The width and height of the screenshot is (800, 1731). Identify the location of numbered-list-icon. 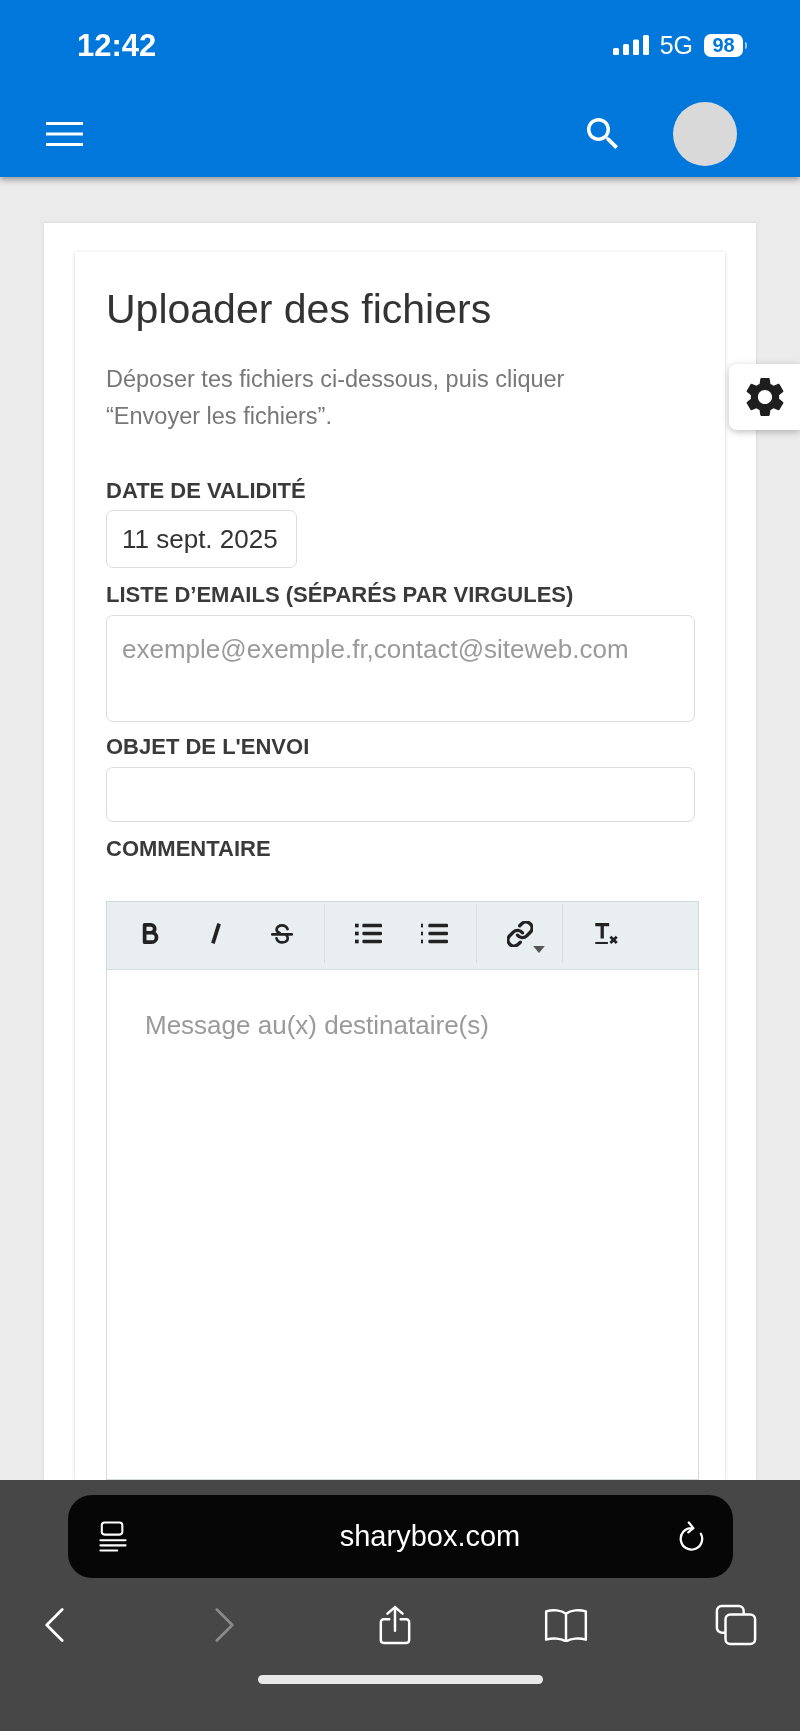
(434, 933).